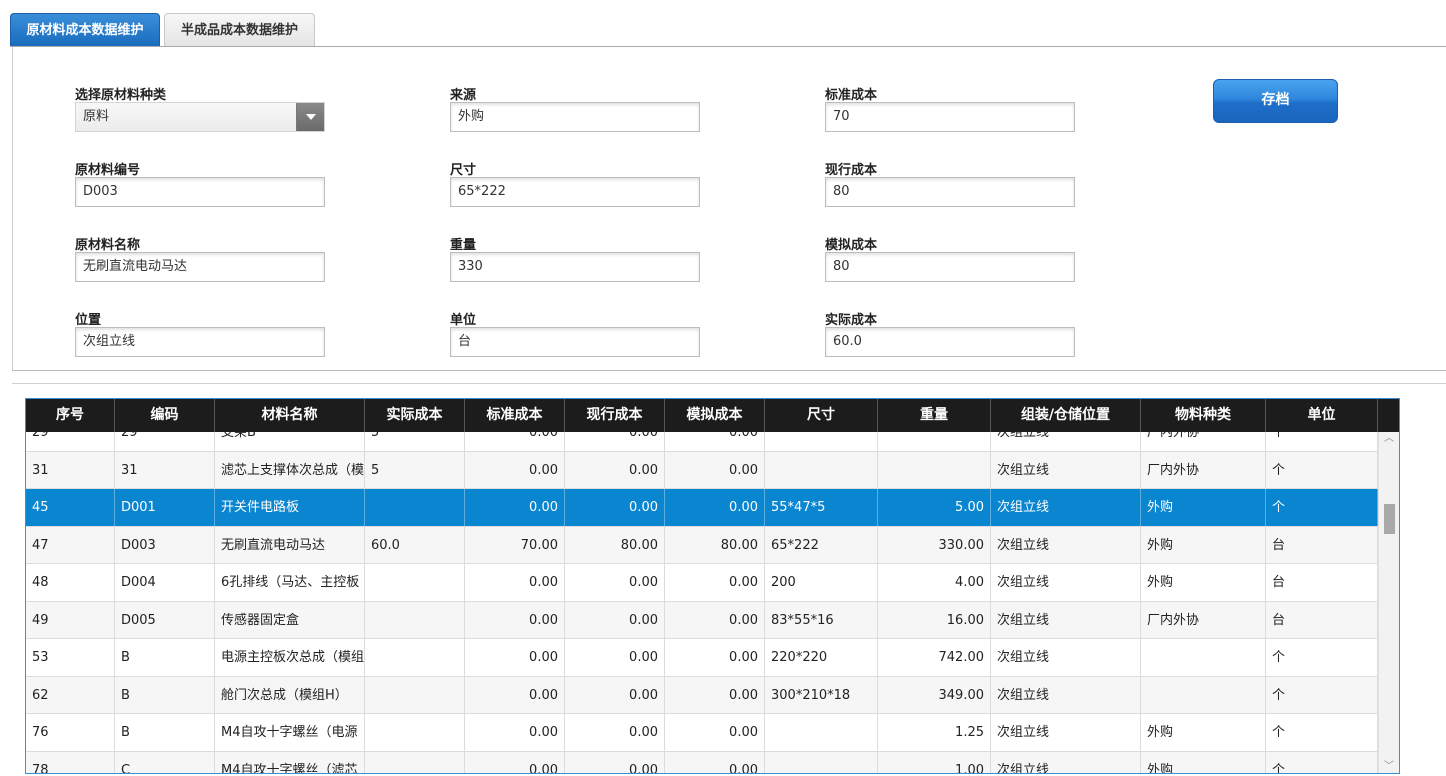 The height and width of the screenshot is (776, 1446). I want to click on table-row: 78 C M4自攻十字螺丝（滤芯 0.00 0.00 0.00 1.00 次组立线 外购个, so click(702, 762).